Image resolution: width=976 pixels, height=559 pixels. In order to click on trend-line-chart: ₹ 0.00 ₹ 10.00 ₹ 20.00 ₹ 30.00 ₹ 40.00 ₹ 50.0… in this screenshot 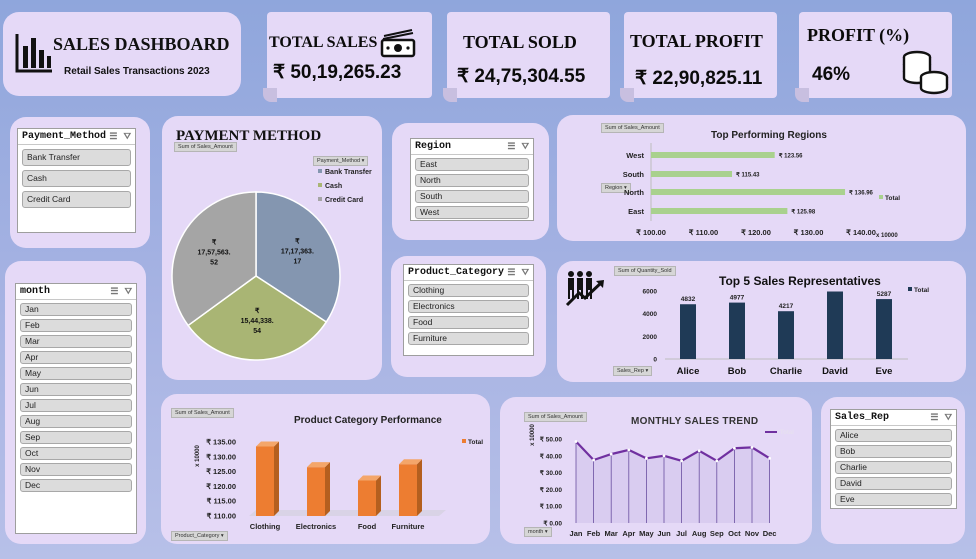, I will do `click(662, 481)`.